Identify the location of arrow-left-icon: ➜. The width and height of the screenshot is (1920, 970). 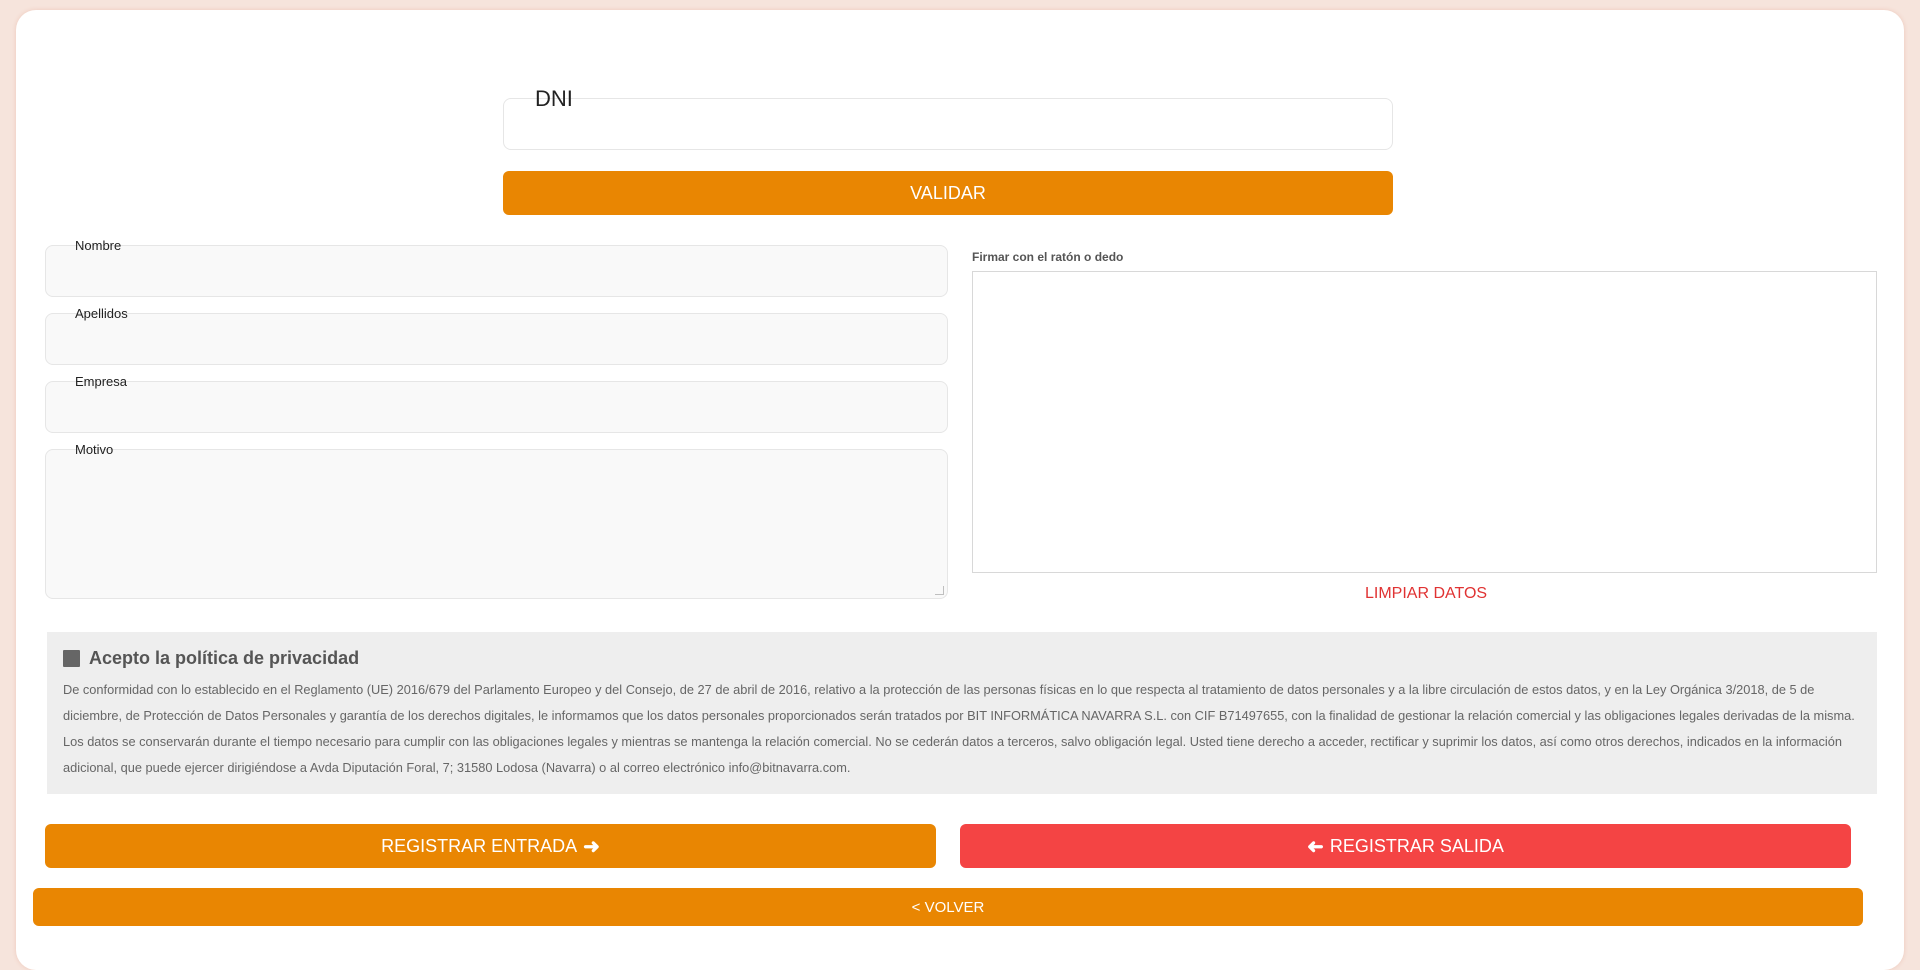
(1315, 846).